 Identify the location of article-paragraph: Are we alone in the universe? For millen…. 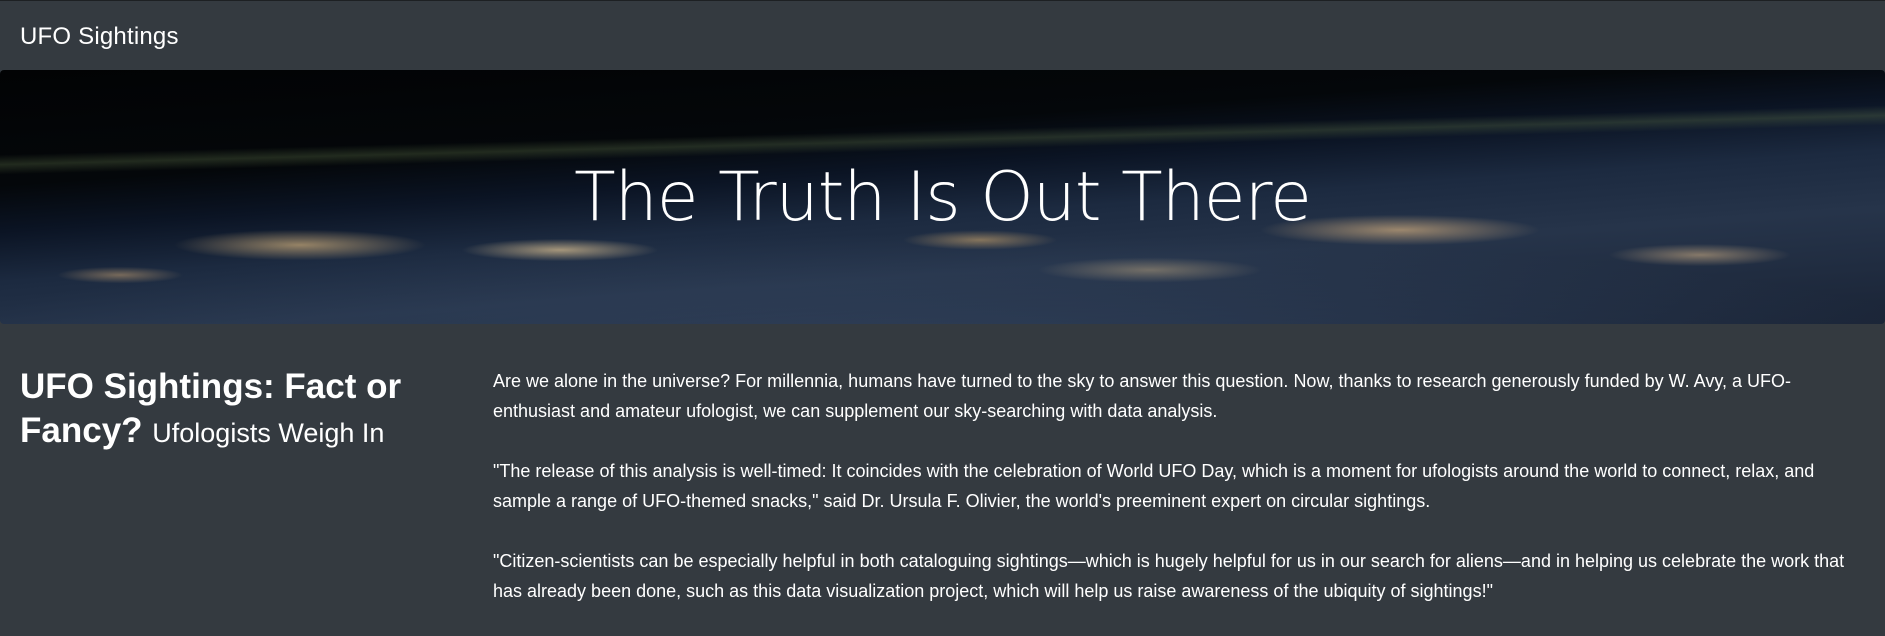
(1142, 396).